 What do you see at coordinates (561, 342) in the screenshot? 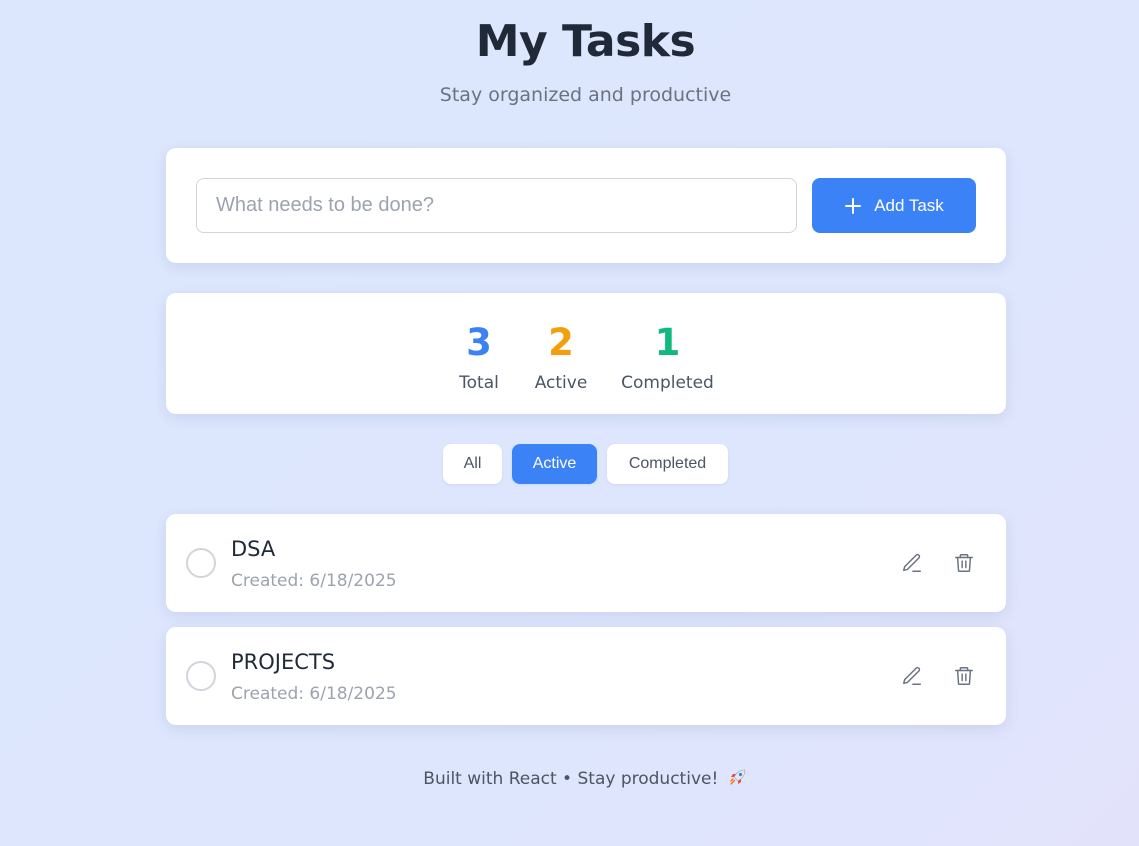
I see `stat-active-value: 2` at bounding box center [561, 342].